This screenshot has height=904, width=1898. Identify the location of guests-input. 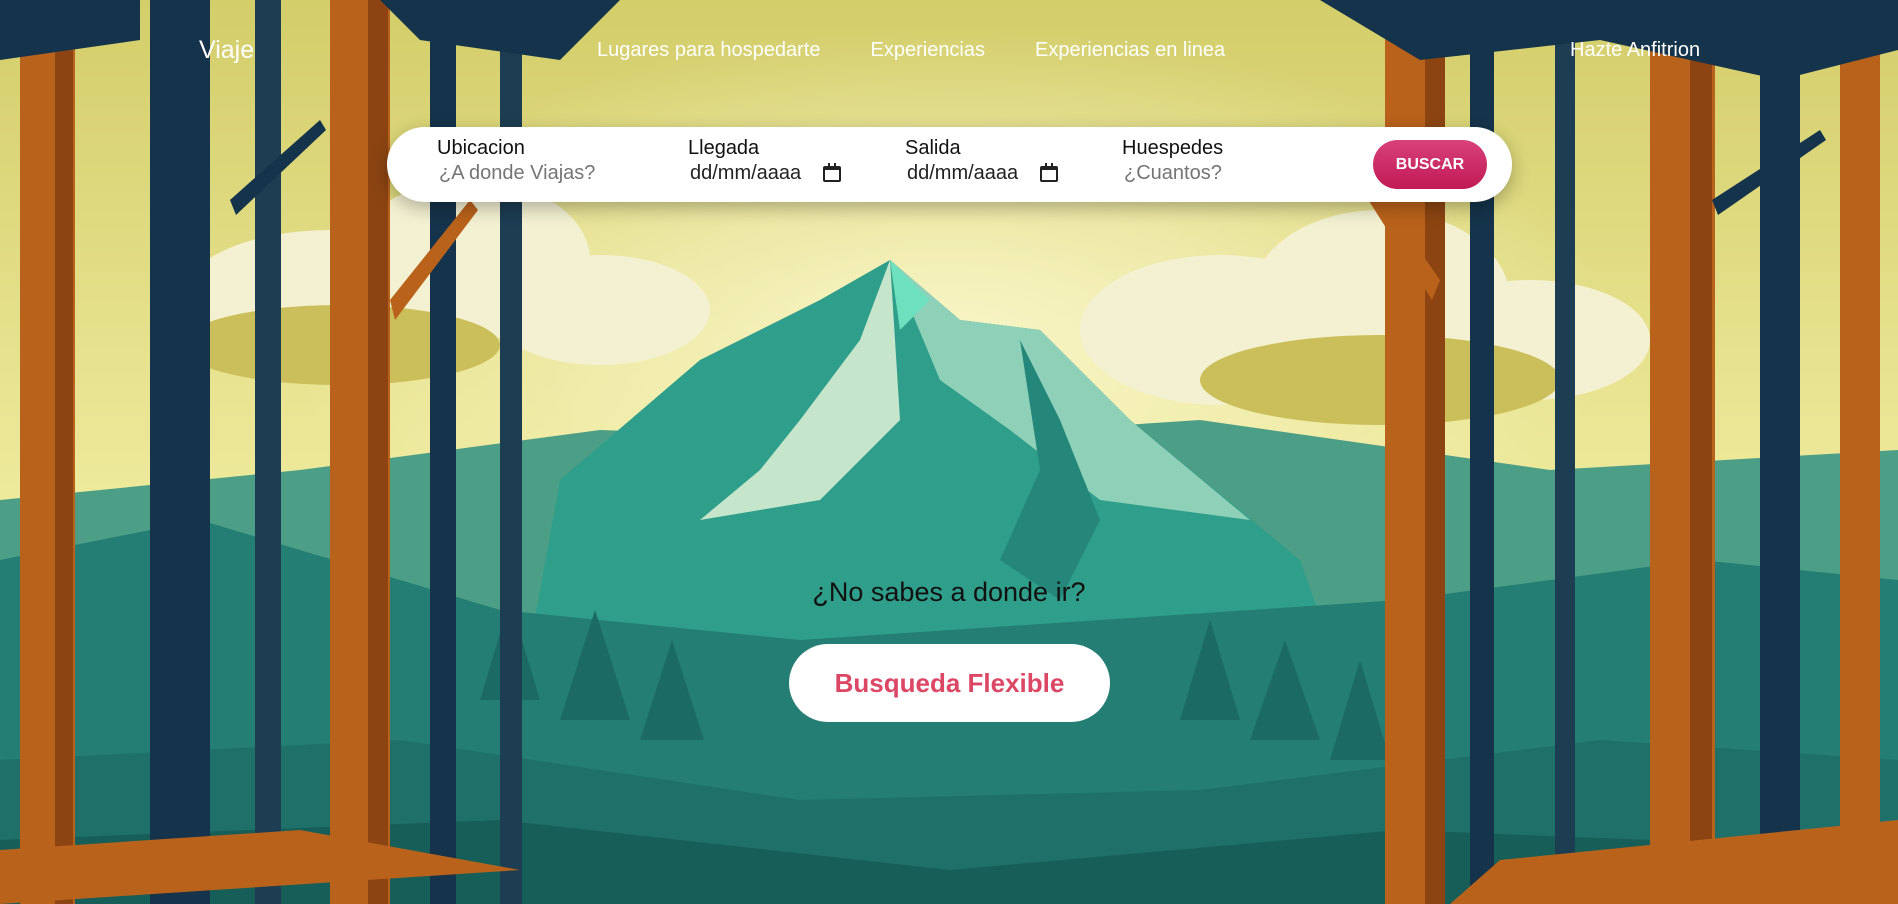
(1214, 173).